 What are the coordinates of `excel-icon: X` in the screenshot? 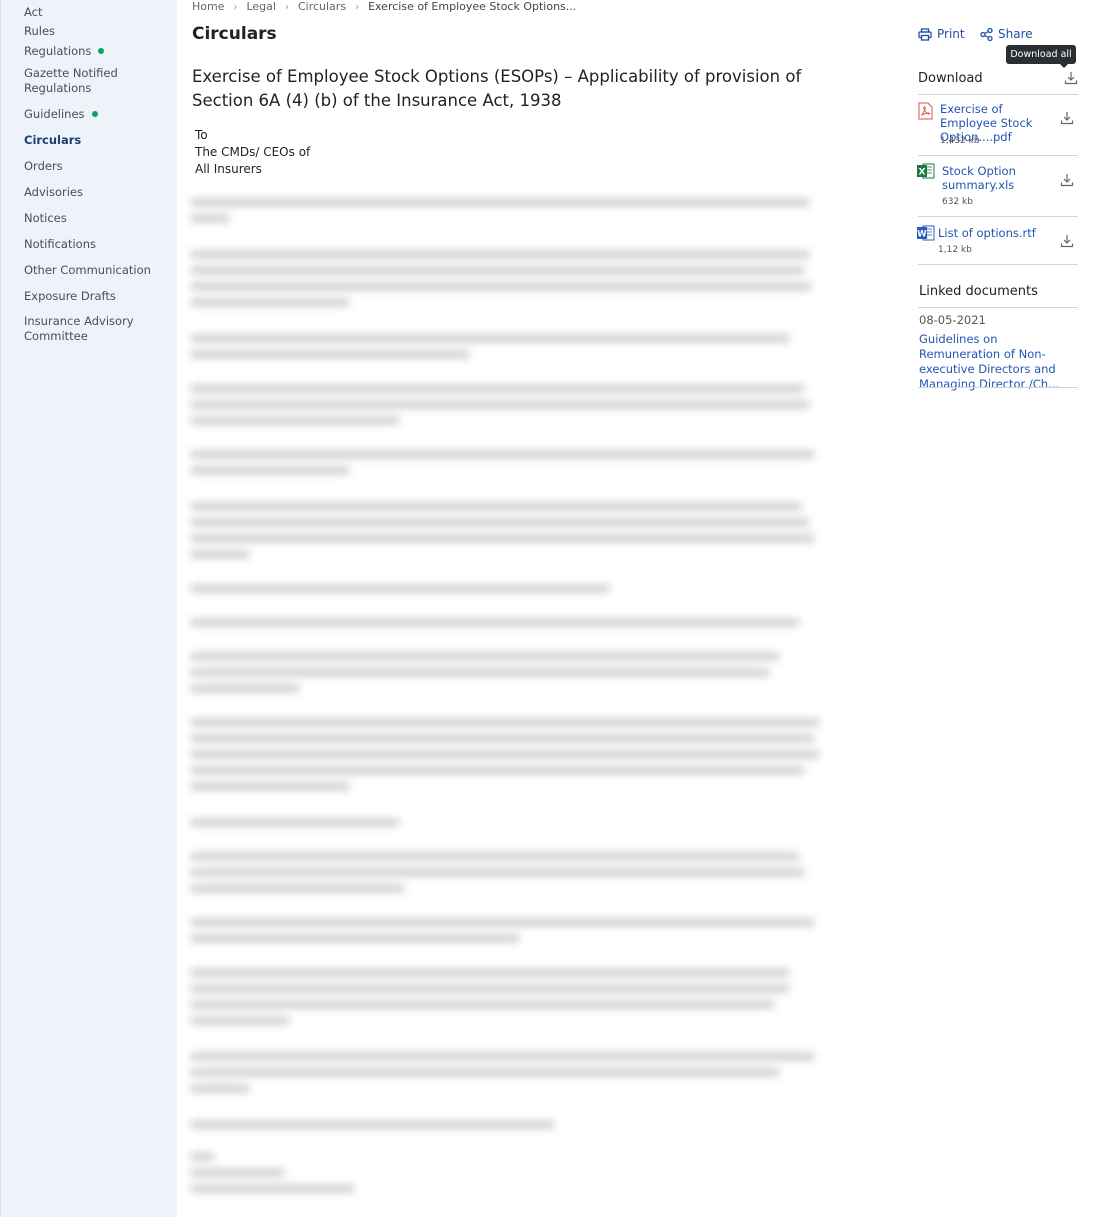 It's located at (926, 171).